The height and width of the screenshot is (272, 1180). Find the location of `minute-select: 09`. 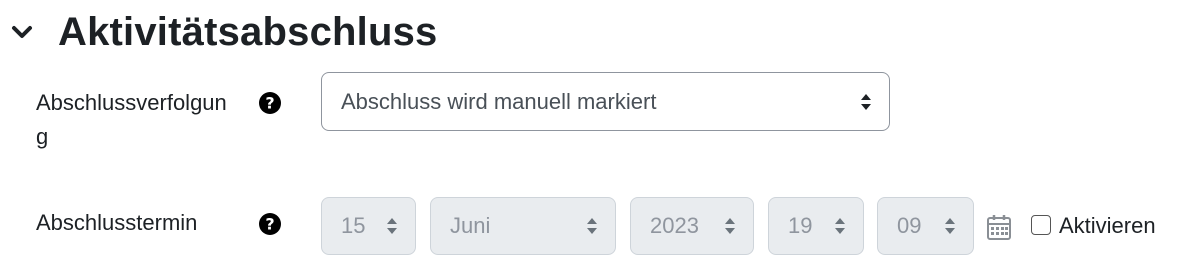

minute-select: 09 is located at coordinates (925, 226).